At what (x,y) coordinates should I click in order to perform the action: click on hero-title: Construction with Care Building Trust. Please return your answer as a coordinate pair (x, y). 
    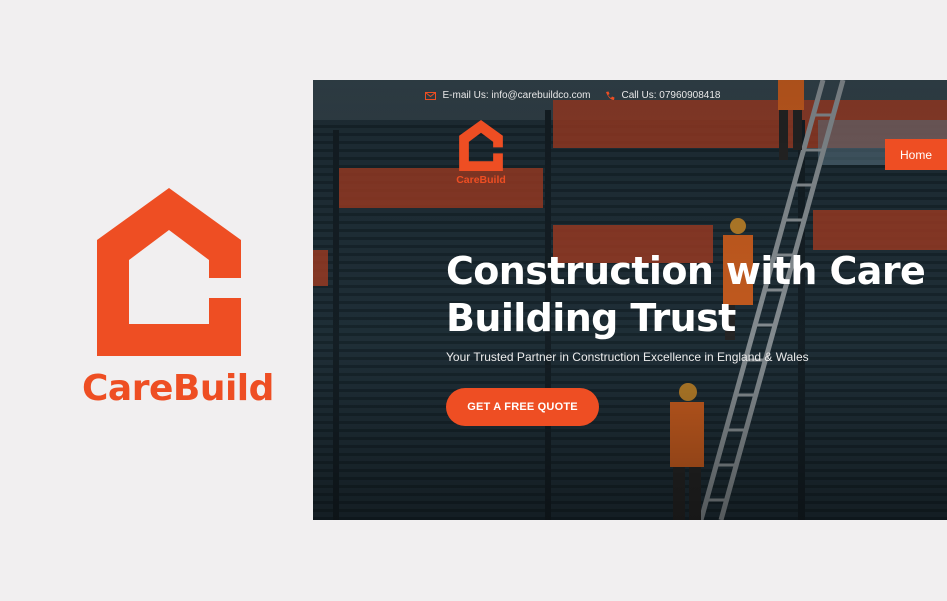
    Looking at the image, I should click on (696, 295).